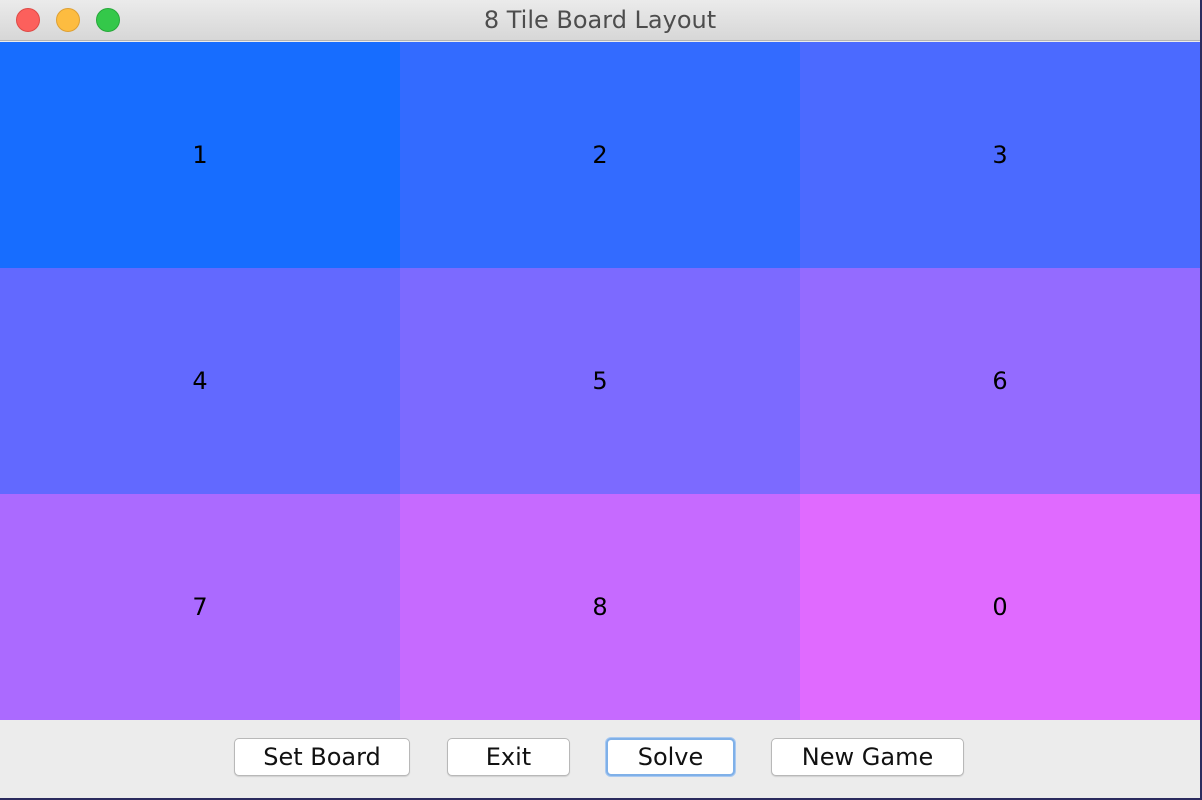  I want to click on window-title: 8 Tile Board Layout, so click(600, 20).